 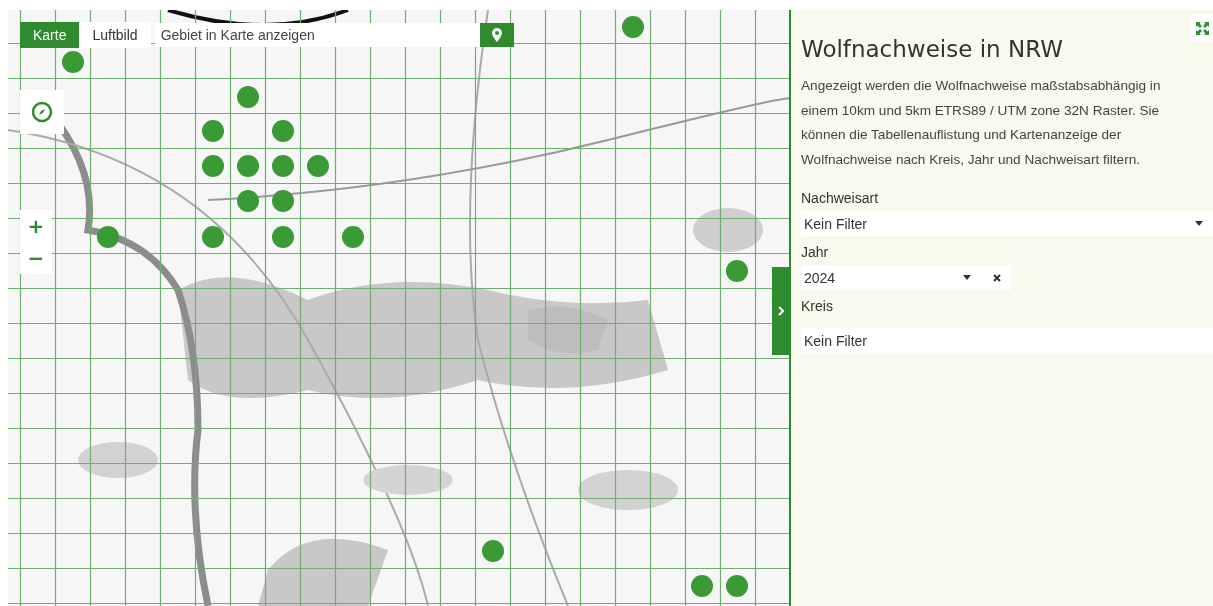 I want to click on panel-toggle-button, so click(x=780, y=311).